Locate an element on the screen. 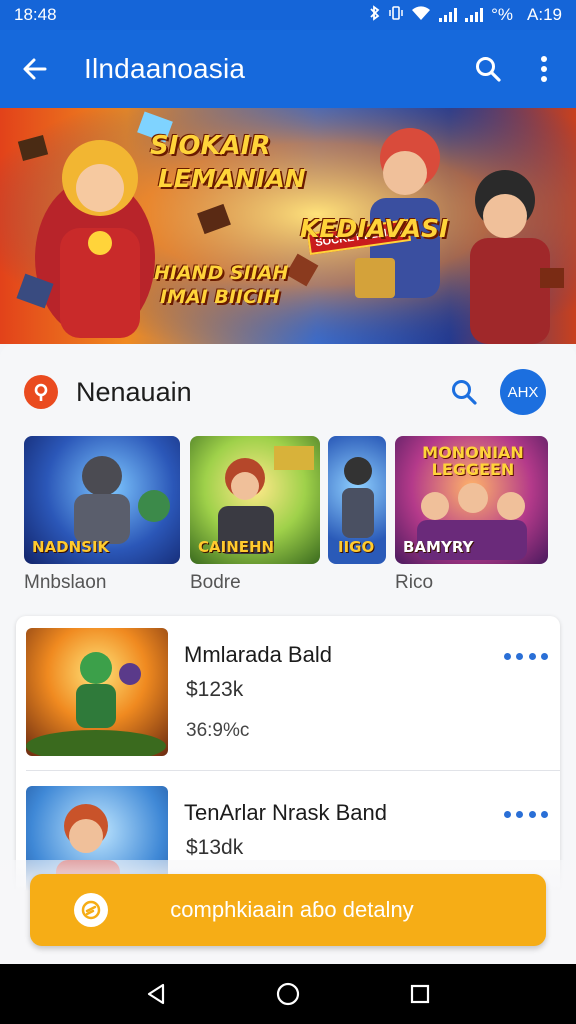 The image size is (576, 1024). tile-label: BAMYRY is located at coordinates (438, 547).